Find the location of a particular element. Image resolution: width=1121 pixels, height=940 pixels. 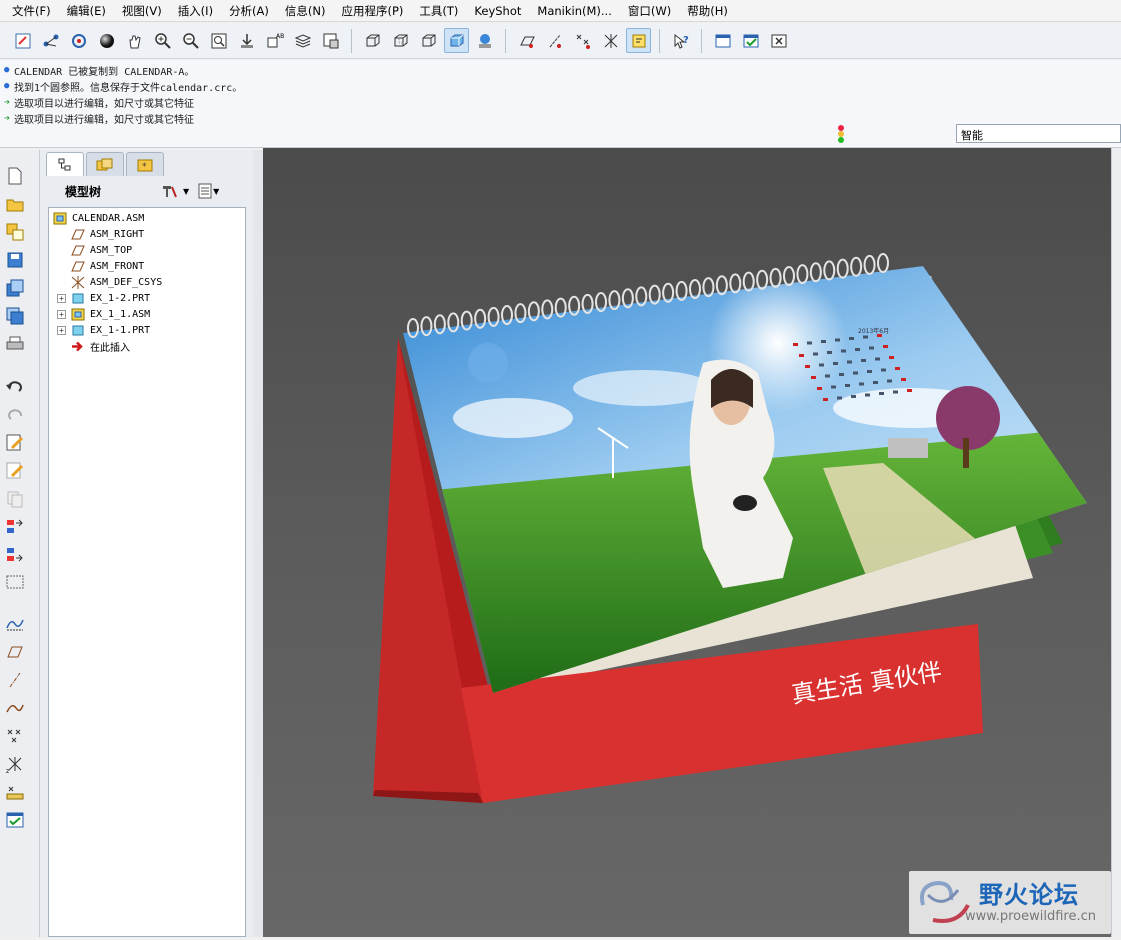

settings-tools-icon: ▼ is located at coordinates (175, 191).